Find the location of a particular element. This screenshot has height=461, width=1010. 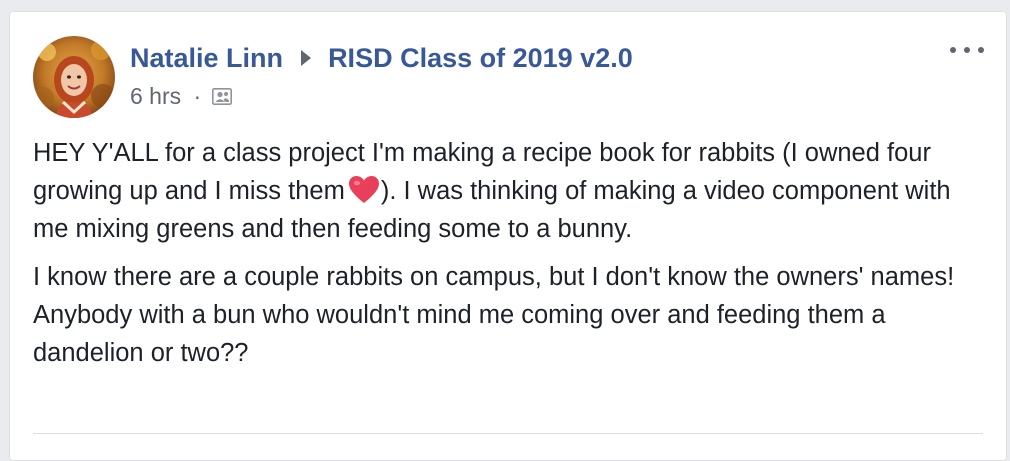

more-options-button is located at coordinates (967, 50).